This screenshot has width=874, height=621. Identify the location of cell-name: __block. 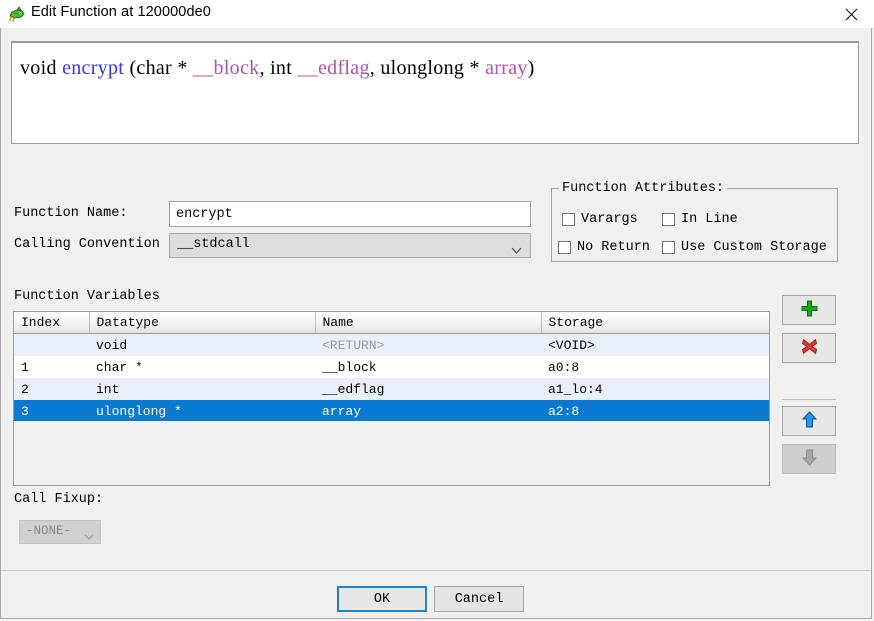
(428, 367).